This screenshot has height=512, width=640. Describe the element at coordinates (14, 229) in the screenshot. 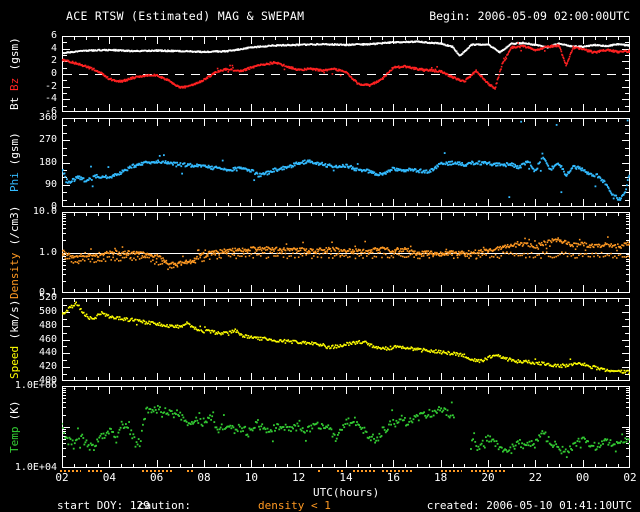

I see `y-axis-title-part: (/cm3)` at that location.